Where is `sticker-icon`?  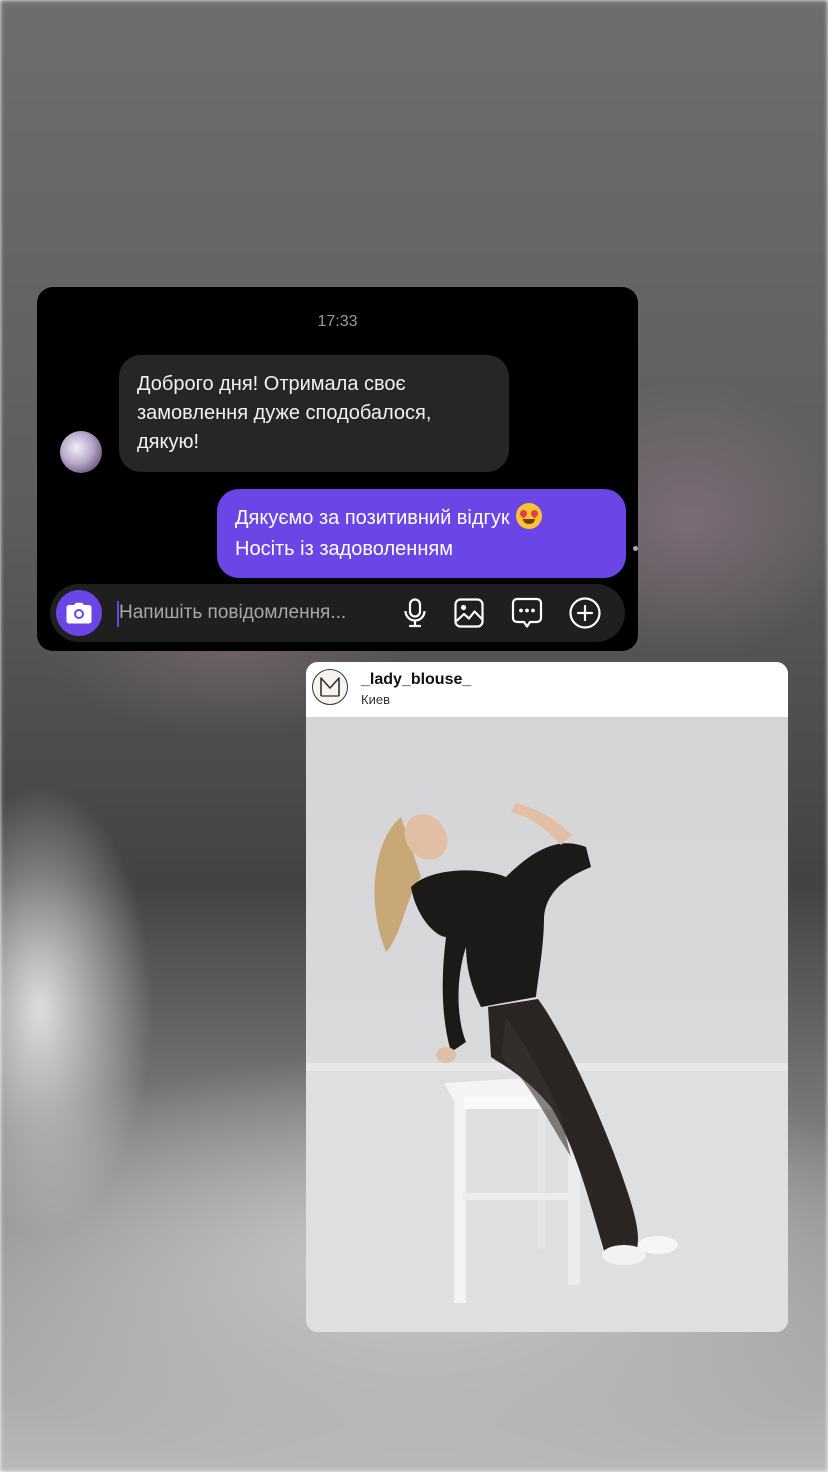 sticker-icon is located at coordinates (527, 612).